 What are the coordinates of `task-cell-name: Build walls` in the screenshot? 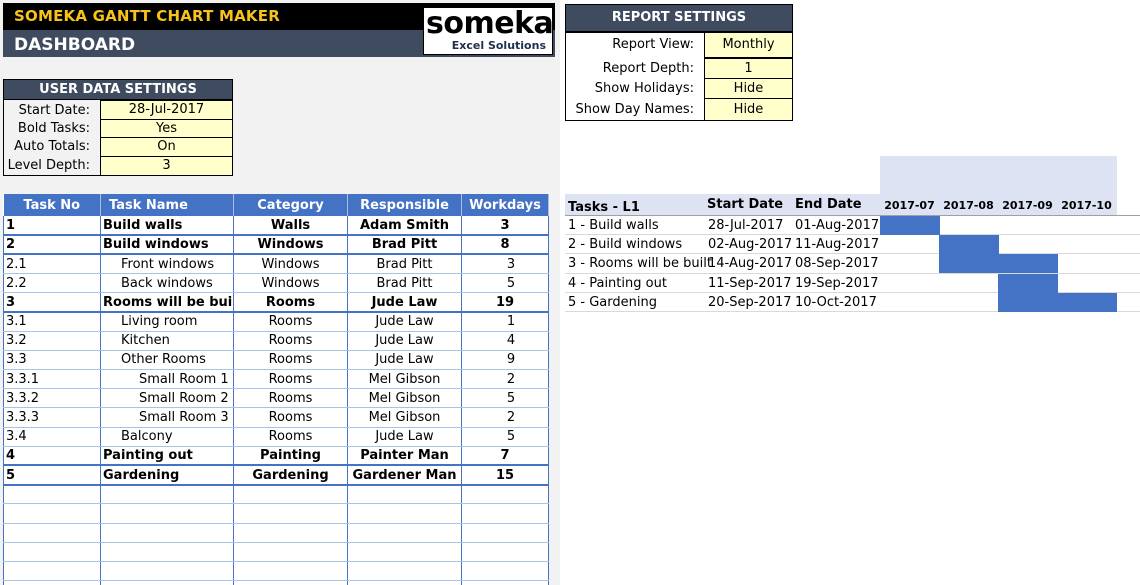 It's located at (167, 226).